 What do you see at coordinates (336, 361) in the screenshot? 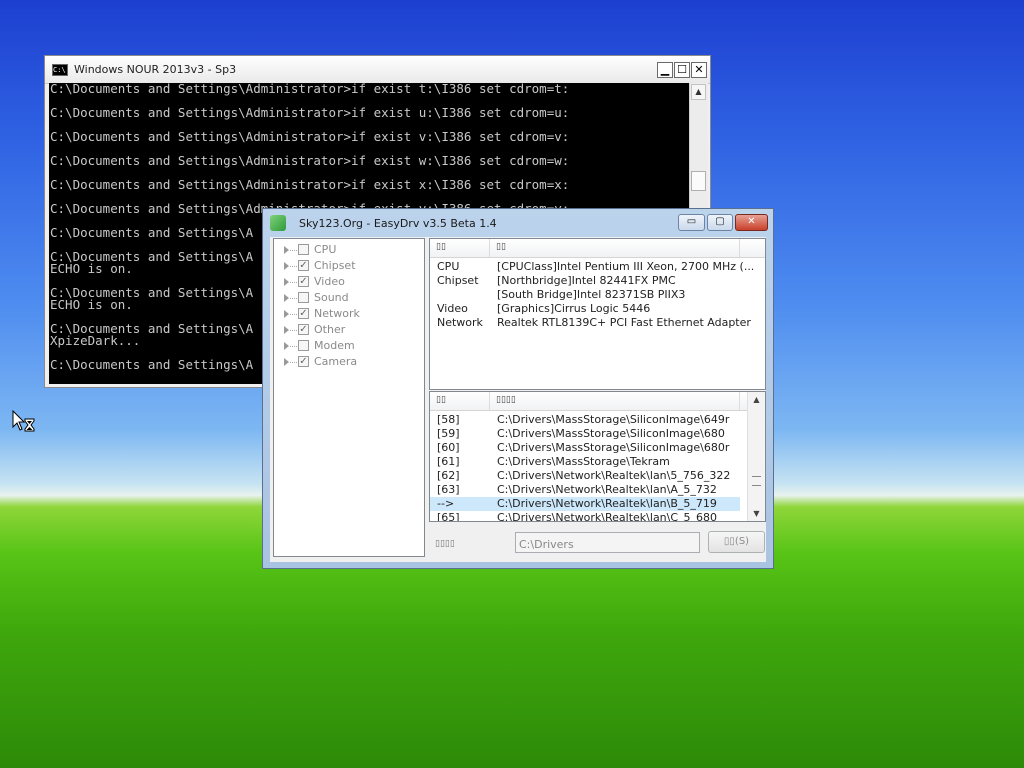
I see `tree-item-label: Camera` at bounding box center [336, 361].